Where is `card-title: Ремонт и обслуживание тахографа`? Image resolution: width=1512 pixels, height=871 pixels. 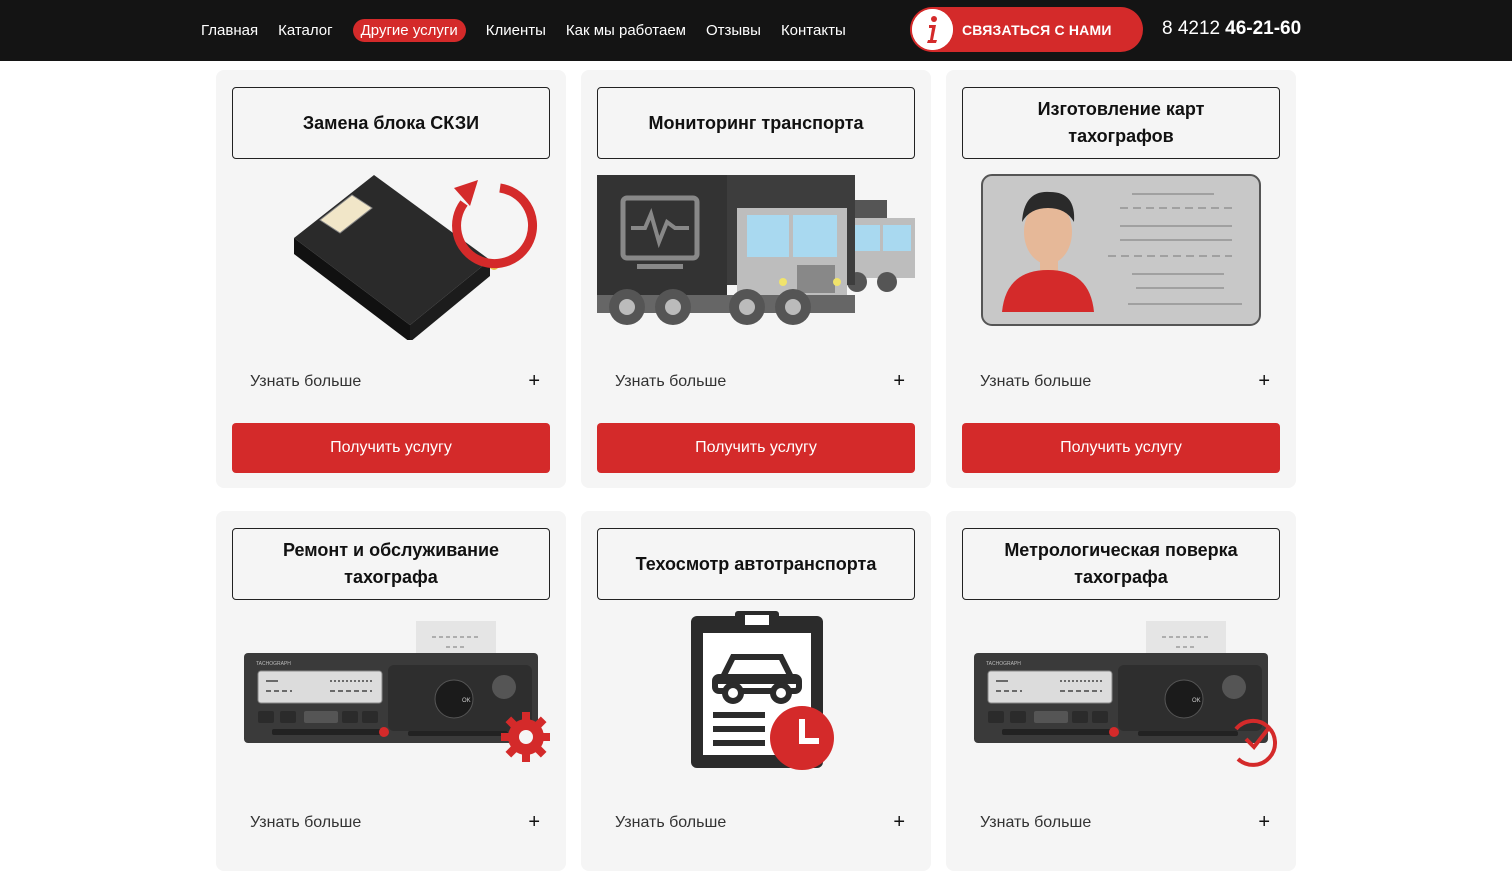 card-title: Ремонт и обслуживание тахографа is located at coordinates (391, 564).